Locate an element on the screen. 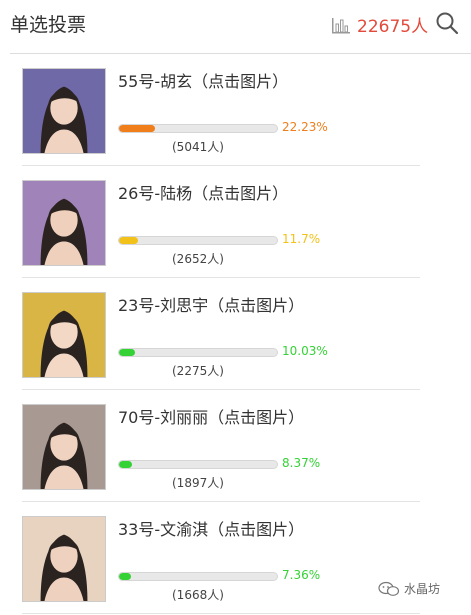 The height and width of the screenshot is (615, 471). vote-count: (2275人) is located at coordinates (198, 371).